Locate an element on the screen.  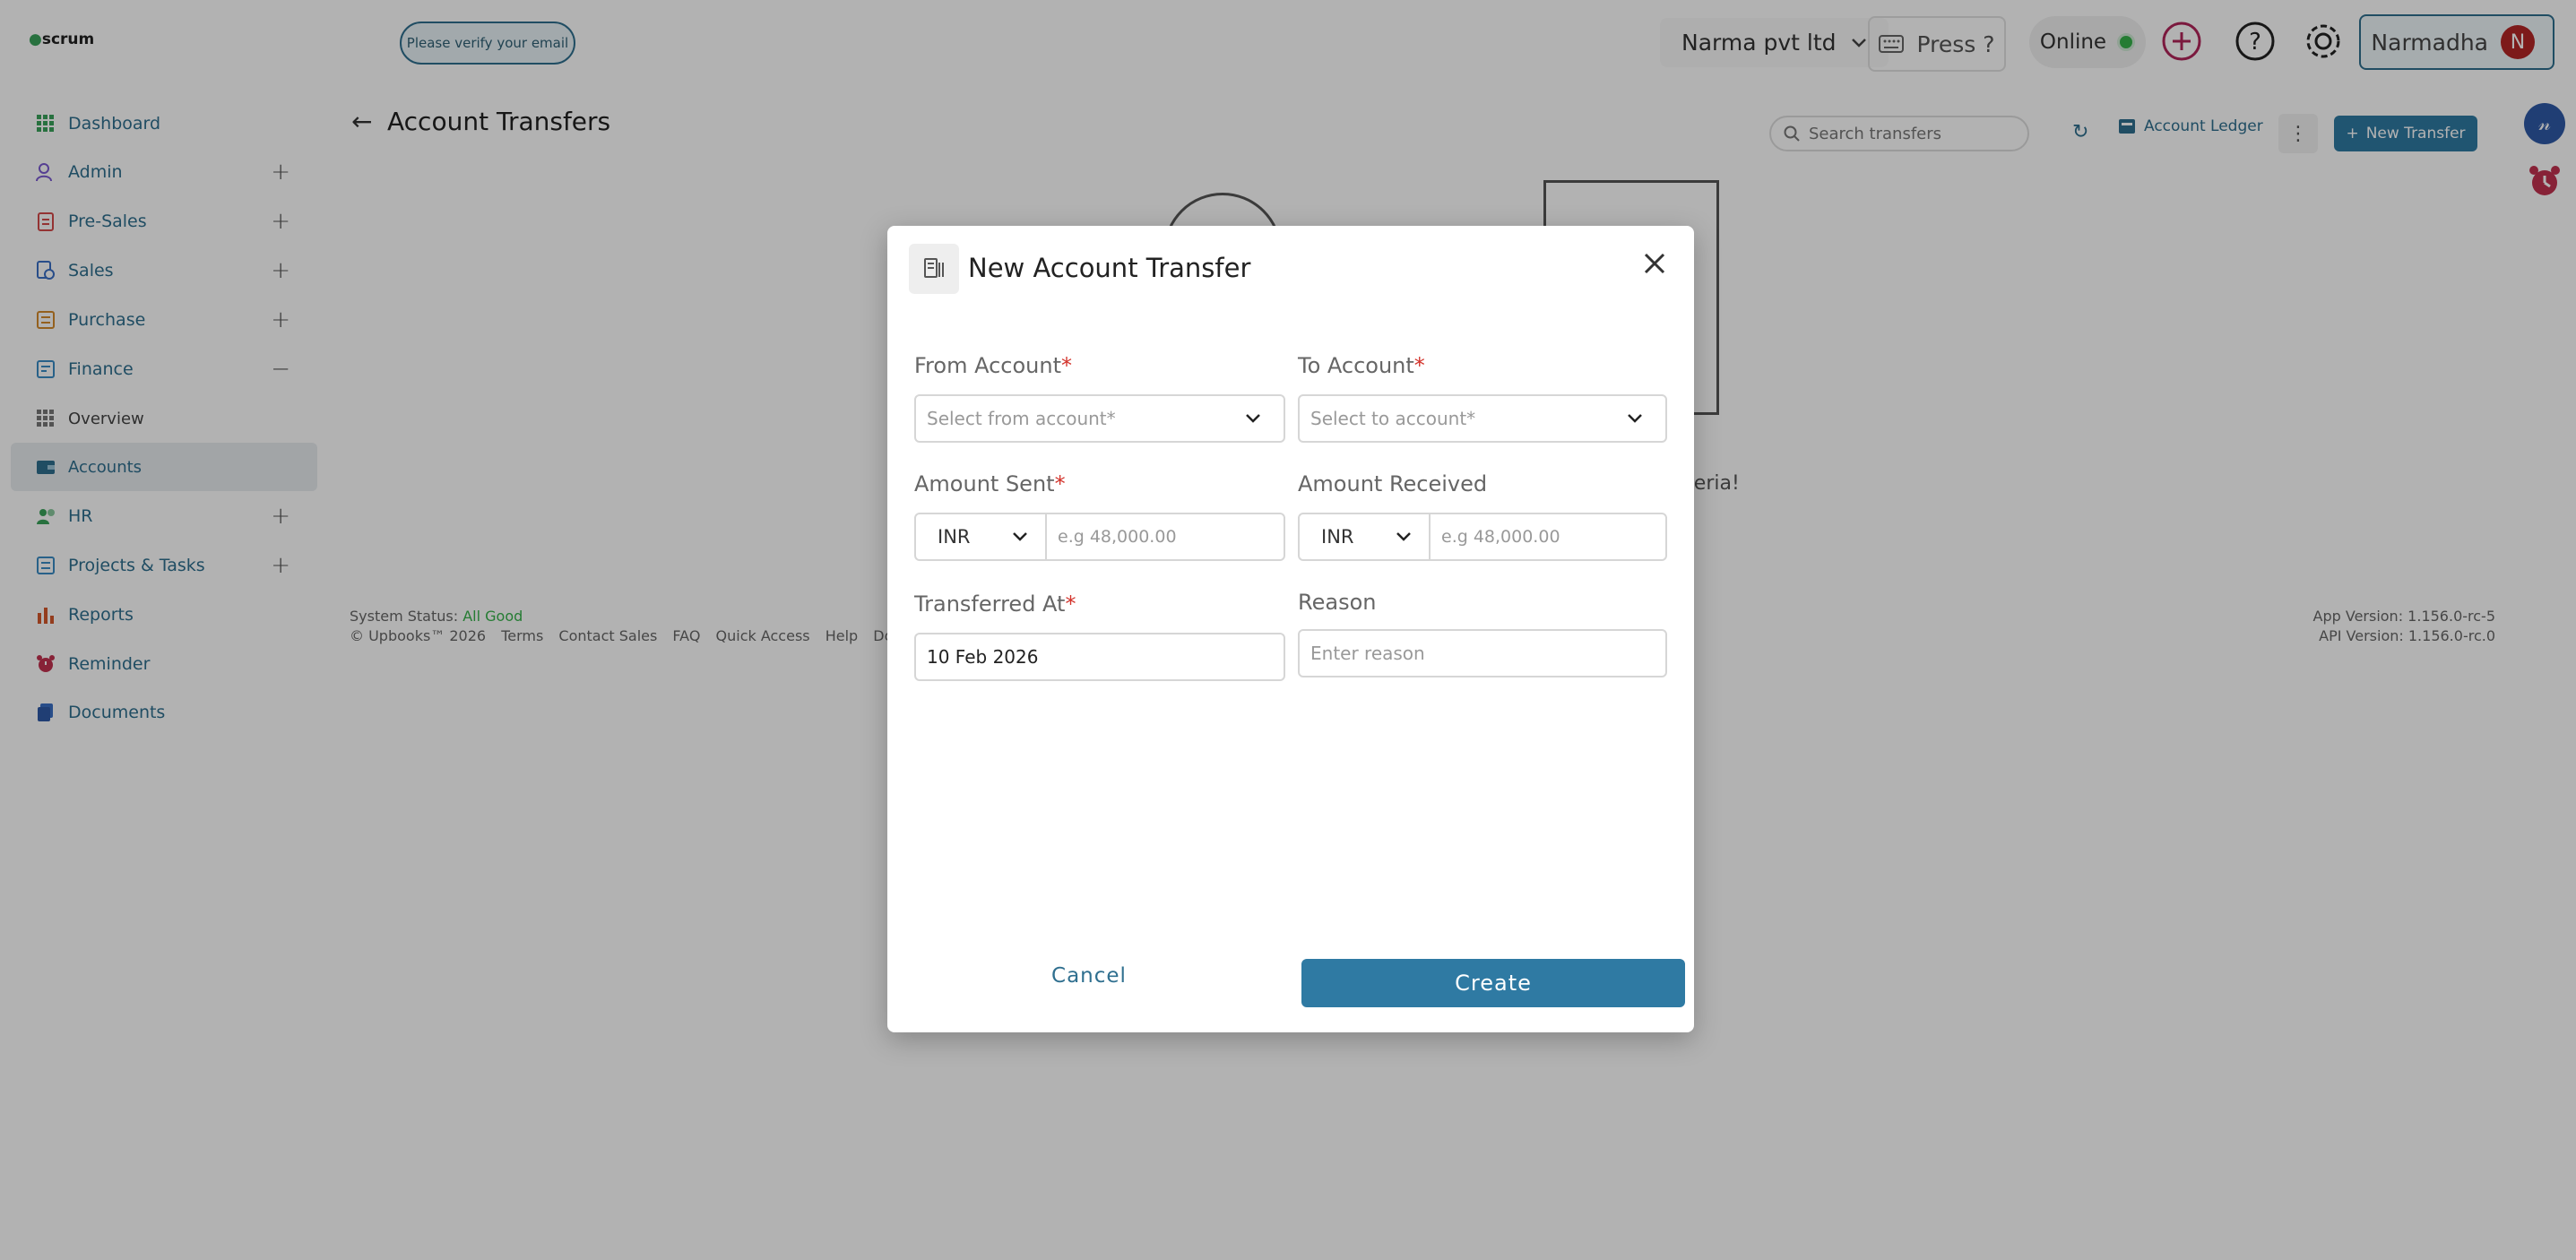
close-icon is located at coordinates (1654, 267).